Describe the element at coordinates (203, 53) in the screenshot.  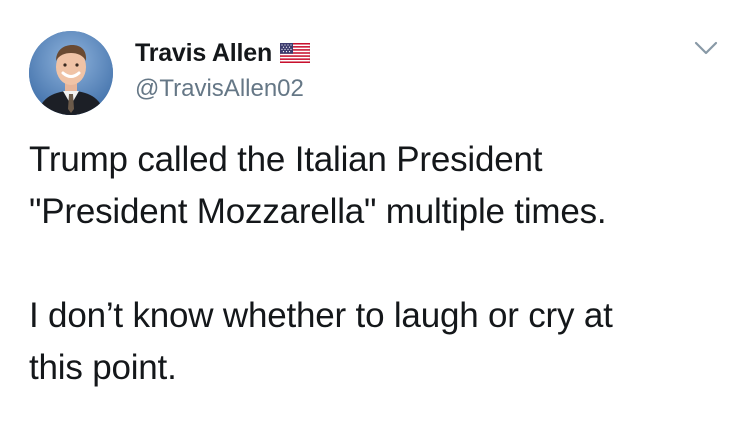
I see `author-display-name: Travis Allen` at that location.